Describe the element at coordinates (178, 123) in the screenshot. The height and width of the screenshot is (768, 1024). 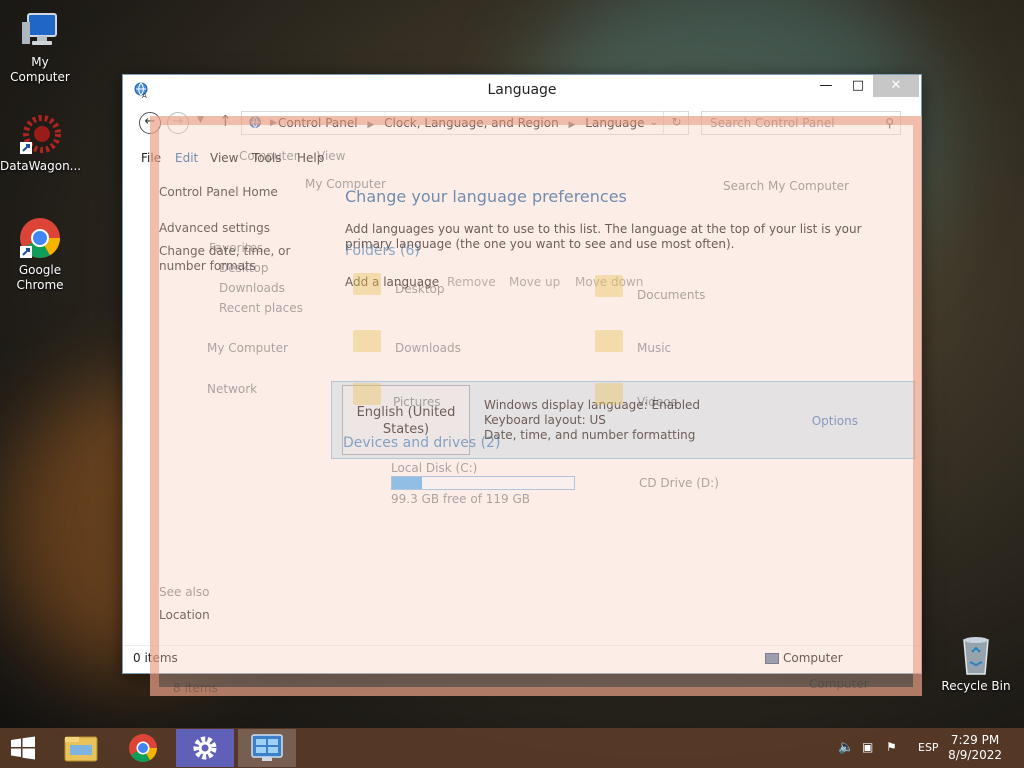
I see `forward-arrow-icon: →` at that location.